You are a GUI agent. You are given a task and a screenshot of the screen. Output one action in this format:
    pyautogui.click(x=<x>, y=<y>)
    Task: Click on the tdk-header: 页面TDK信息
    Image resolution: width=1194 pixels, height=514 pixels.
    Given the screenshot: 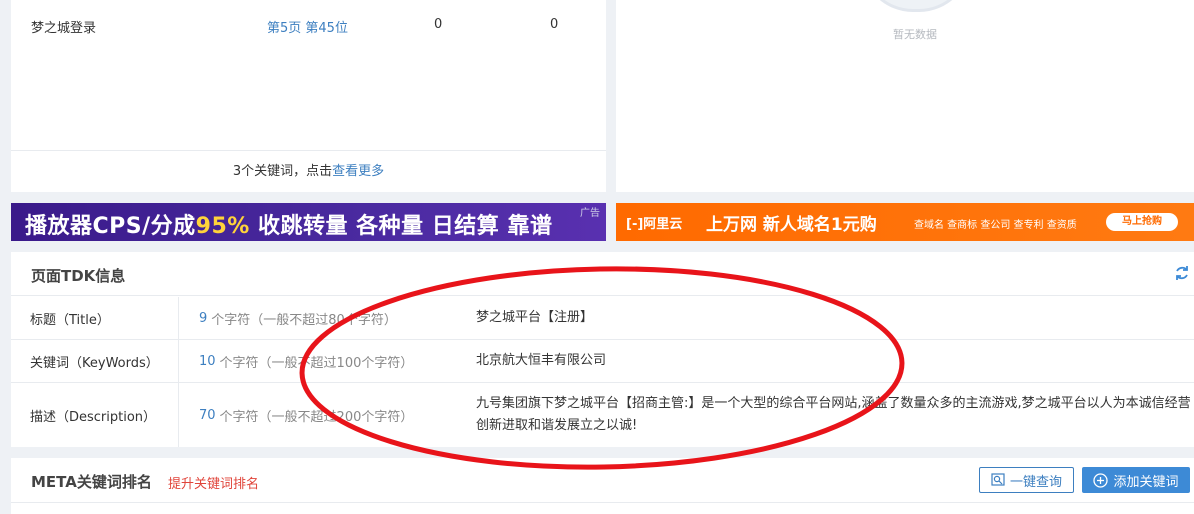 What is the action you would take?
    pyautogui.click(x=602, y=274)
    